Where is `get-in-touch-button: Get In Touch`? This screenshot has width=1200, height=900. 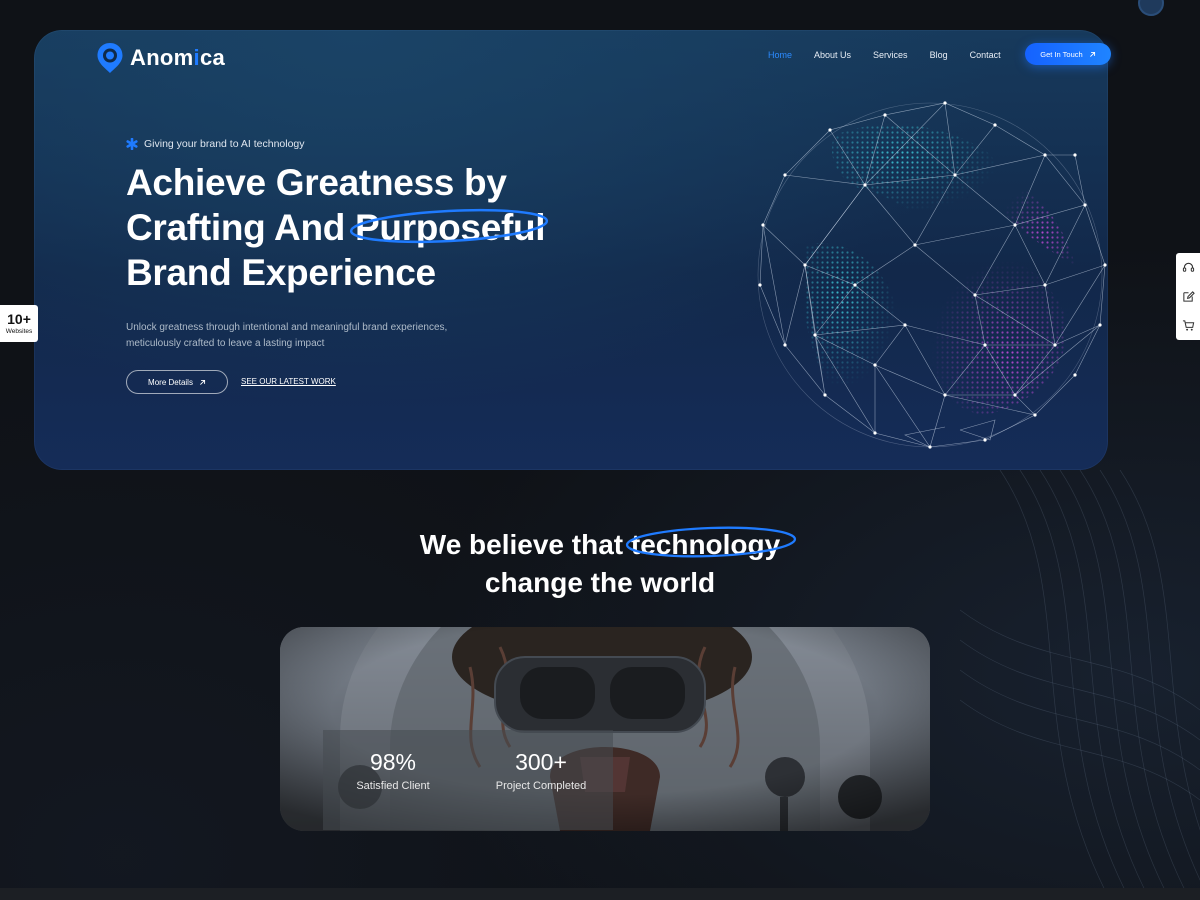
get-in-touch-button: Get In Touch is located at coordinates (1068, 54).